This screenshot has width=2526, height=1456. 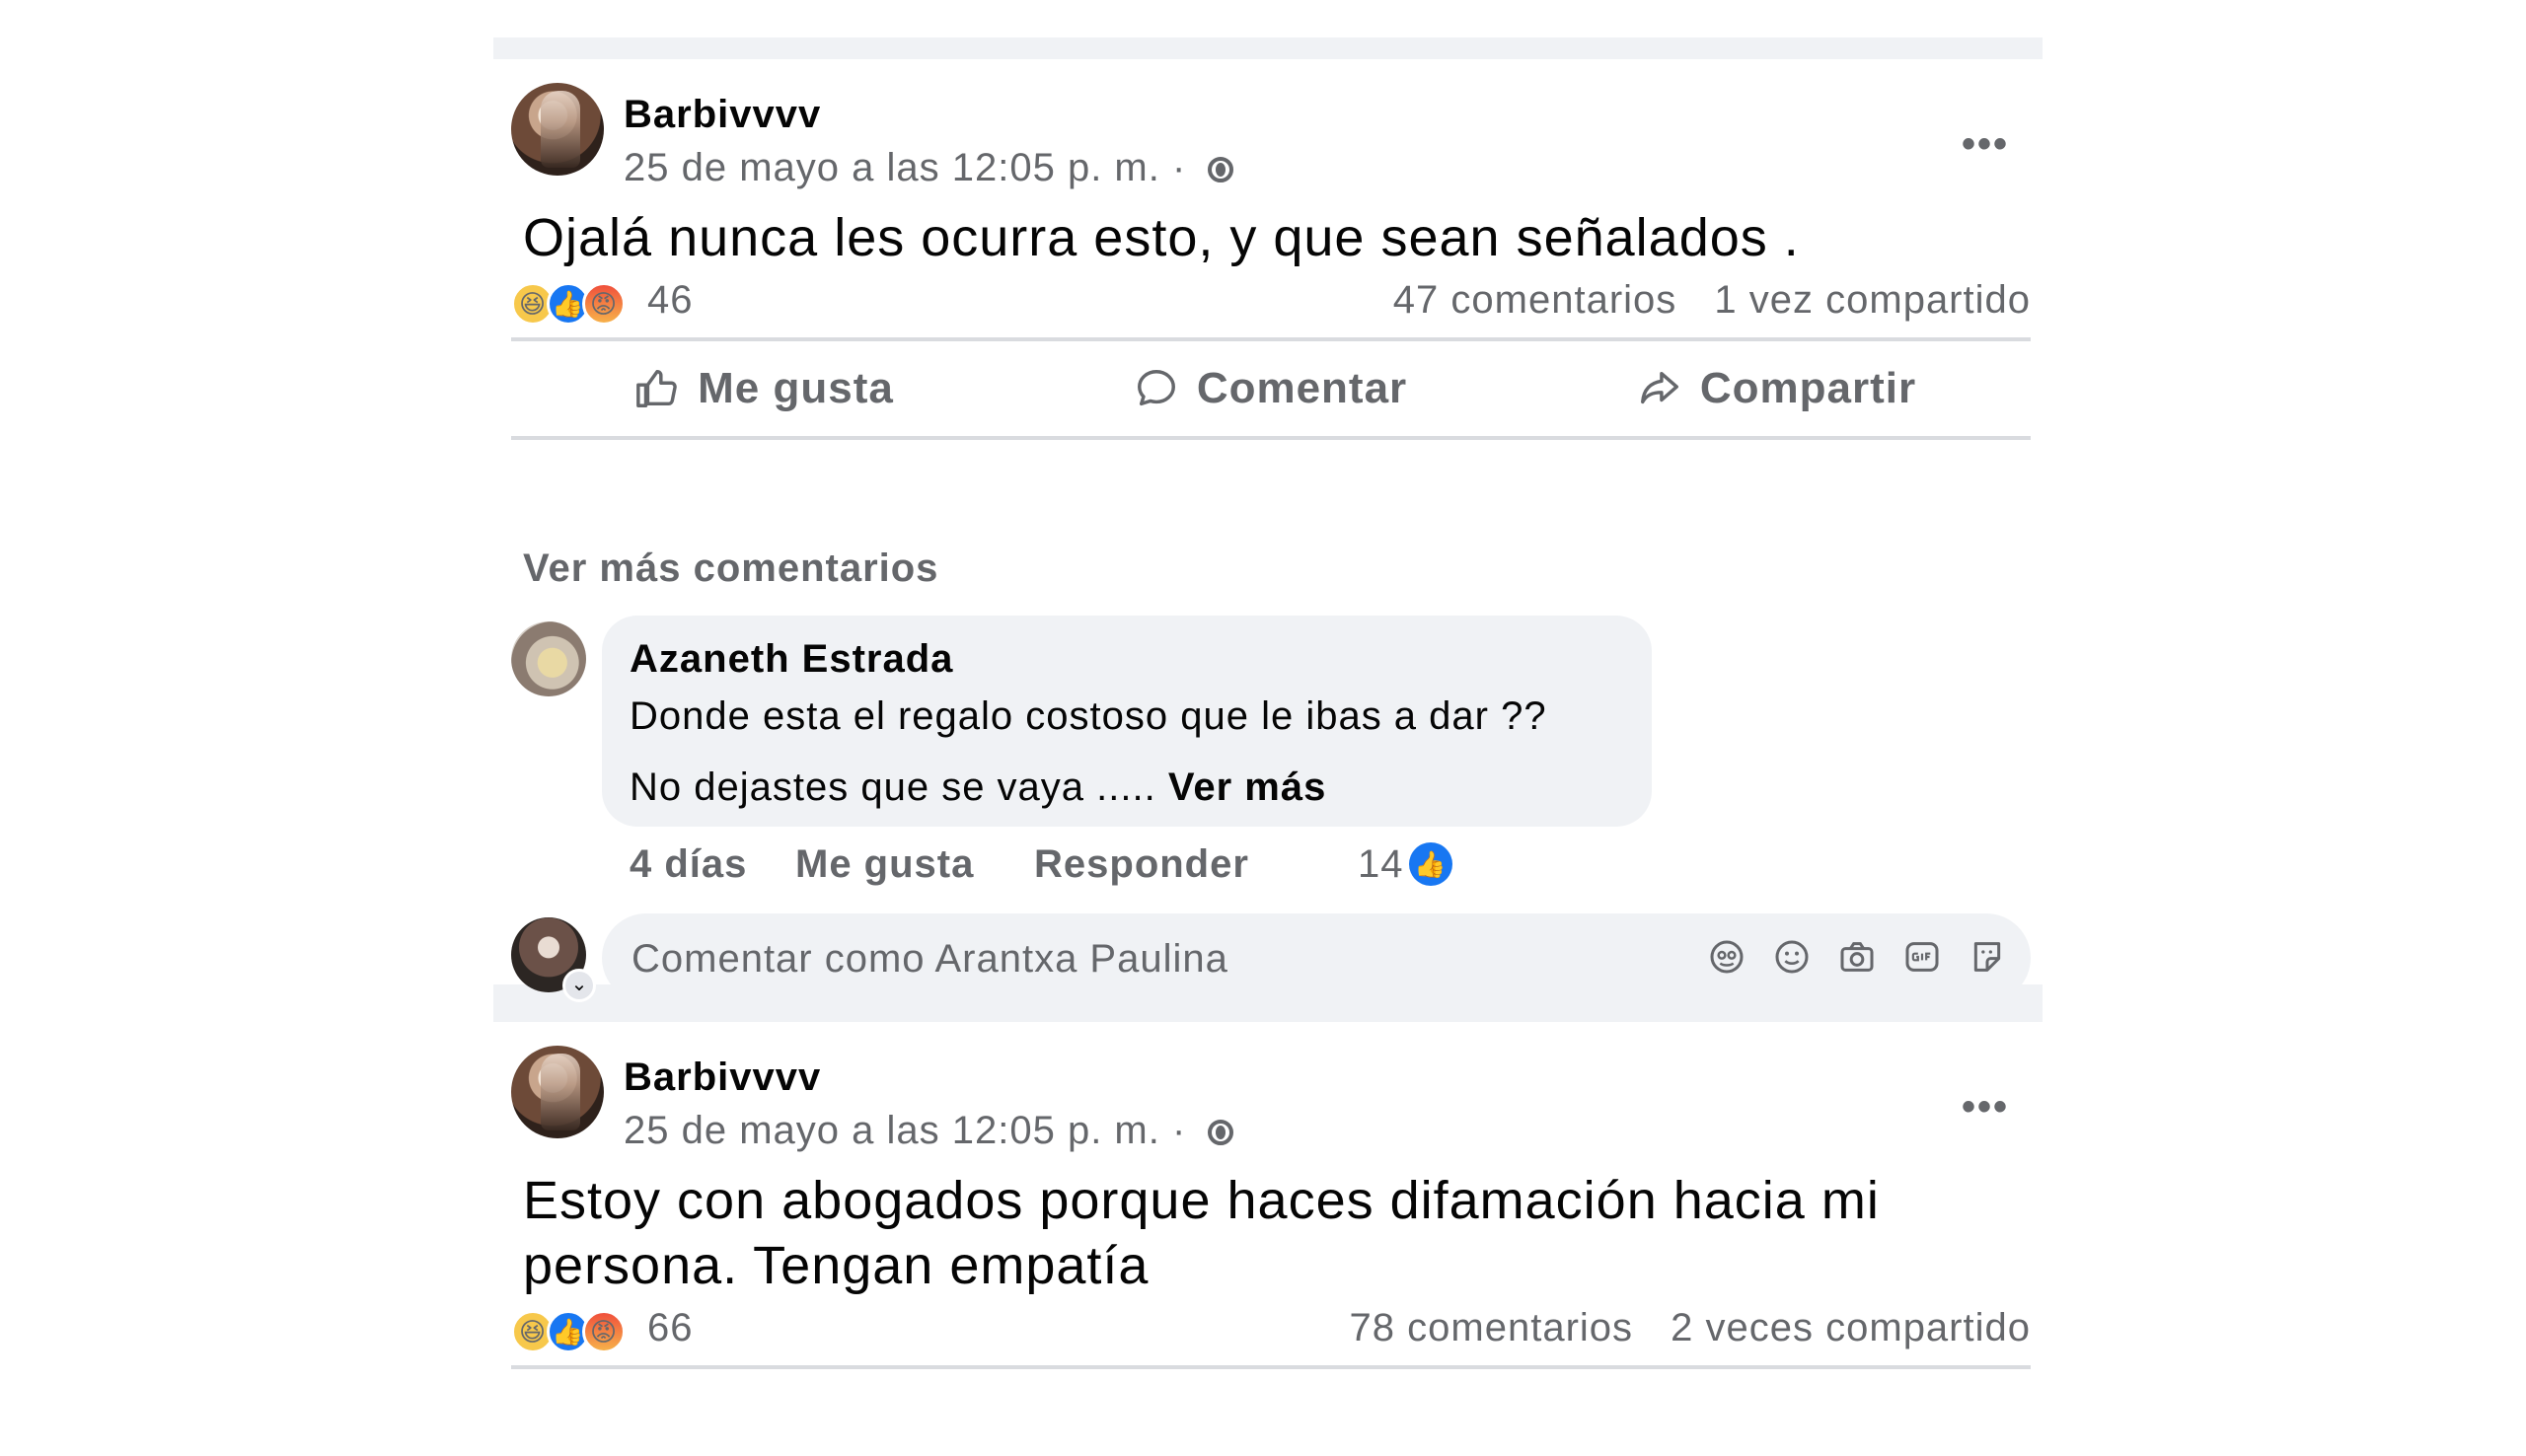 I want to click on post-actions: Me gusta Comentar Compartir, so click(x=1271, y=388).